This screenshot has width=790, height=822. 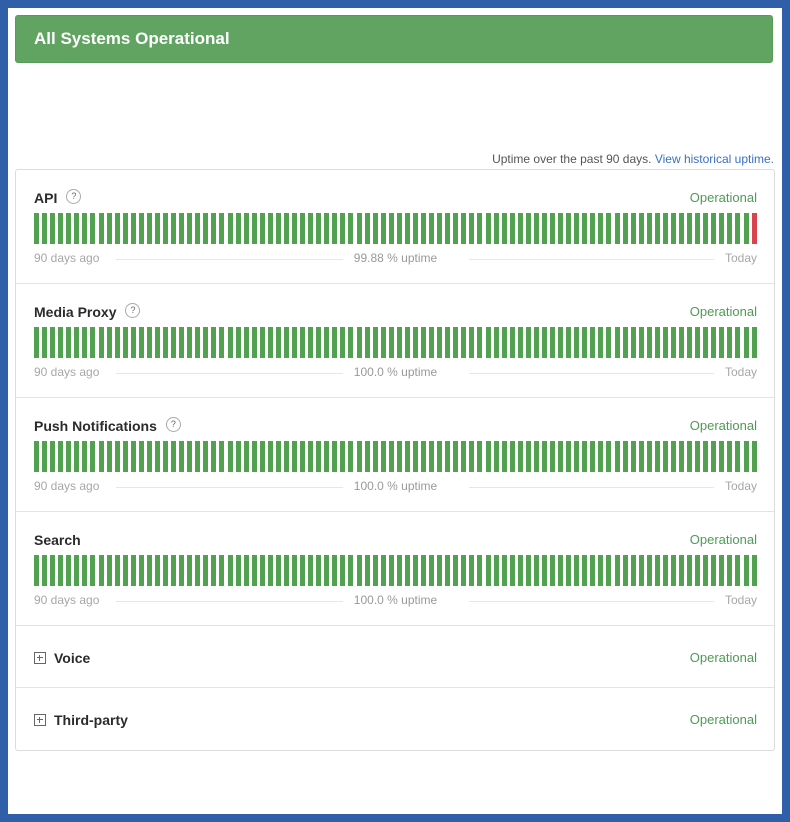 What do you see at coordinates (395, 719) in the screenshot?
I see `group-third-party: Third-party Operational` at bounding box center [395, 719].